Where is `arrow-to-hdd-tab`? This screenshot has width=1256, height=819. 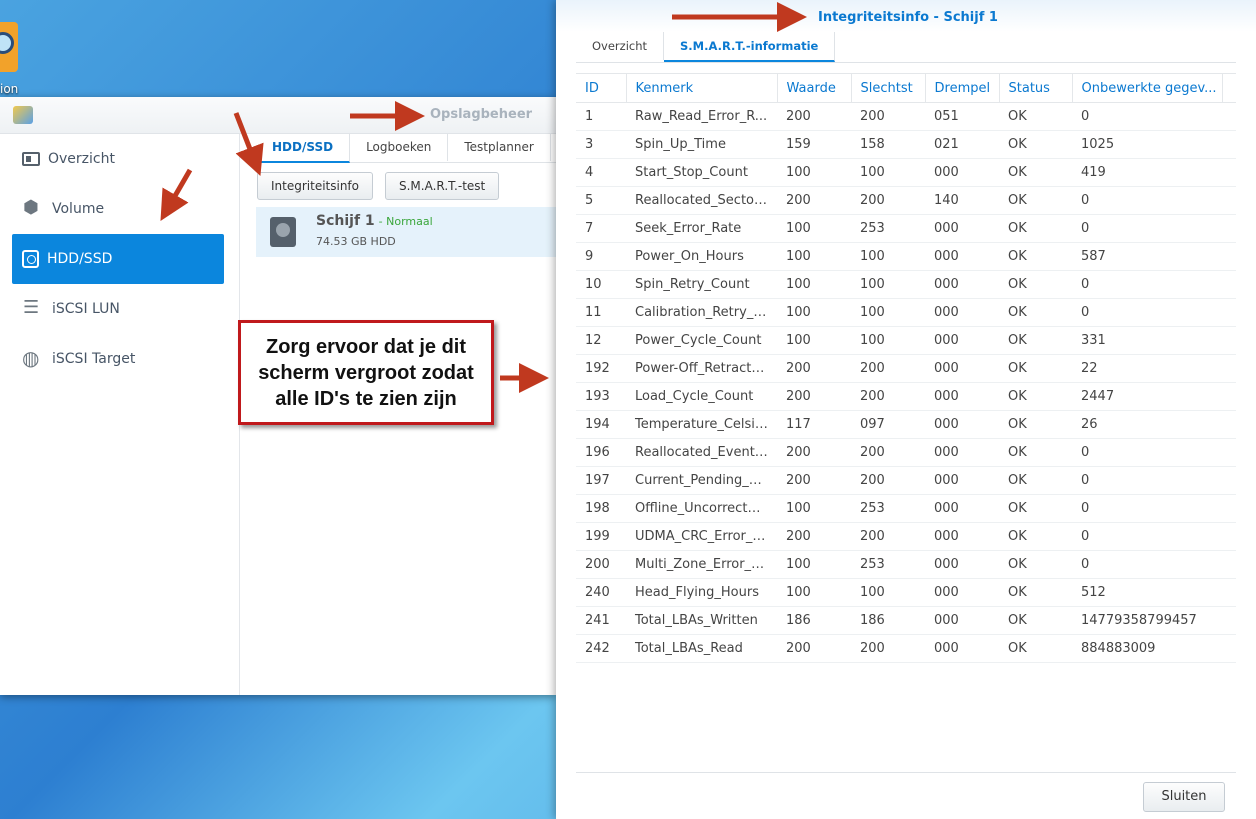
arrow-to-hdd-tab is located at coordinates (248, 144).